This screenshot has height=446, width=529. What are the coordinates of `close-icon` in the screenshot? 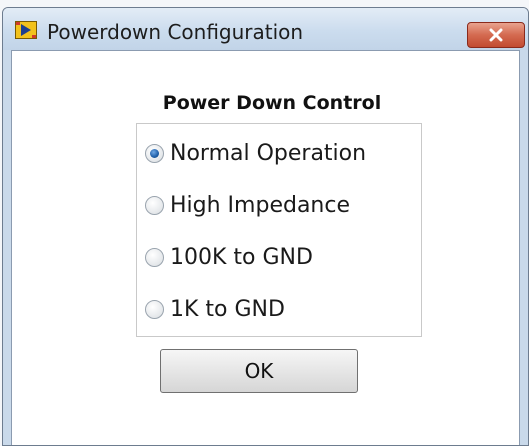 It's located at (496, 35).